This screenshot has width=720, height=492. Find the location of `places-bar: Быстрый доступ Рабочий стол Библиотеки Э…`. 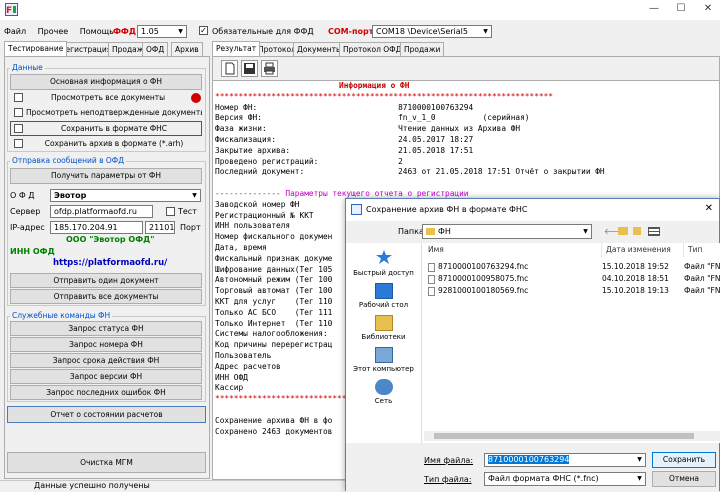

places-bar: Быстрый доступ Рабочий стол Библиотеки Э… is located at coordinates (384, 343).